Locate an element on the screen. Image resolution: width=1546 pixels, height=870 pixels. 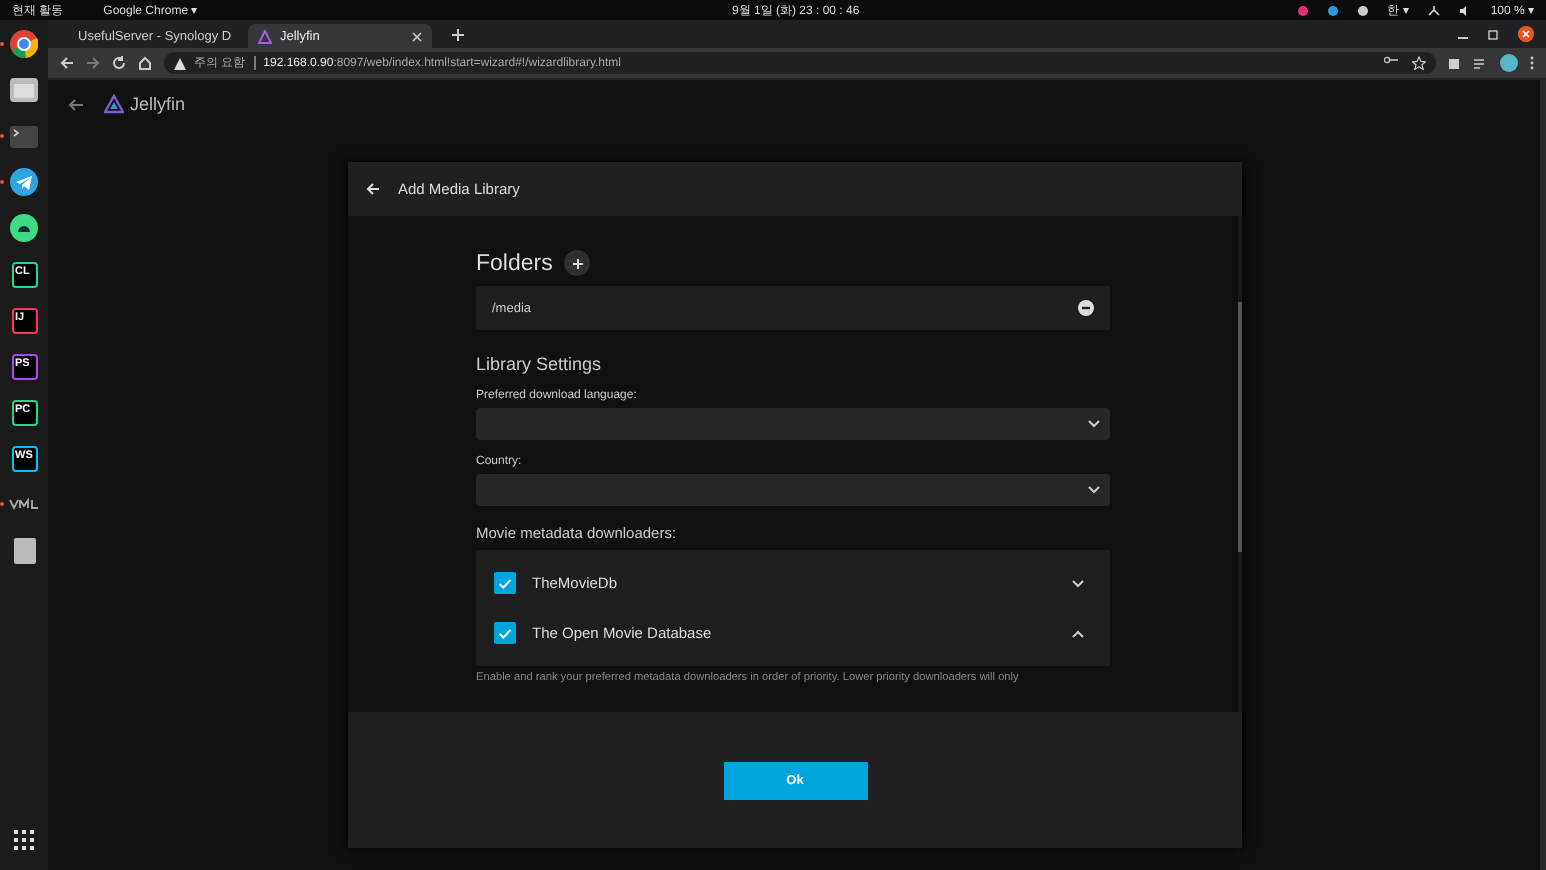
chevron-up-icon is located at coordinates (1078, 633).